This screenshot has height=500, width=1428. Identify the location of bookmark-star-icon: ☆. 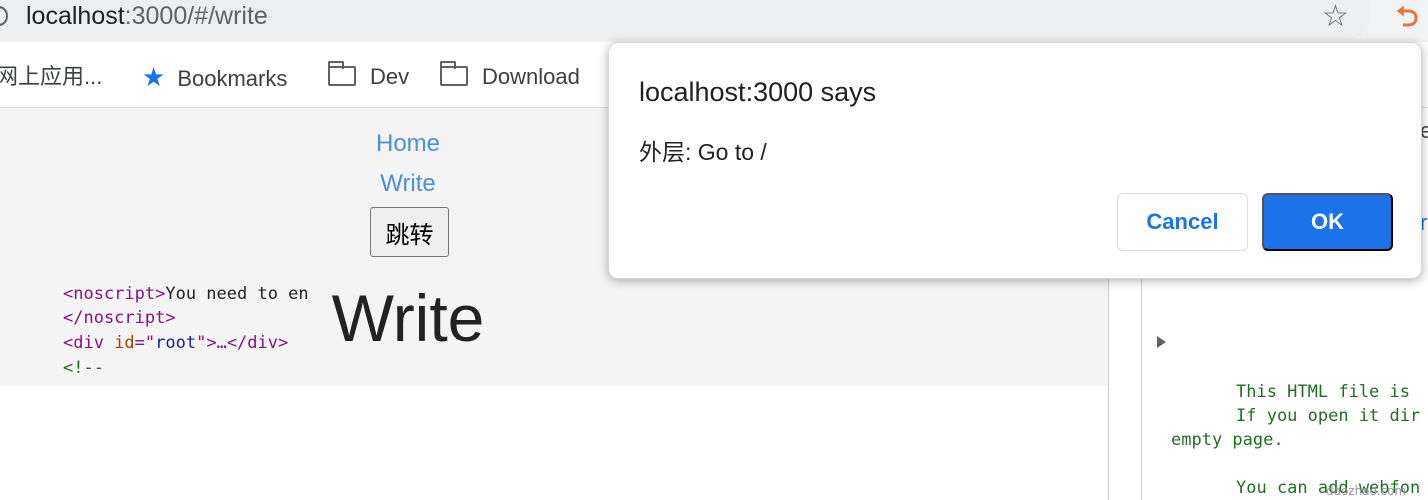
(1335, 17).